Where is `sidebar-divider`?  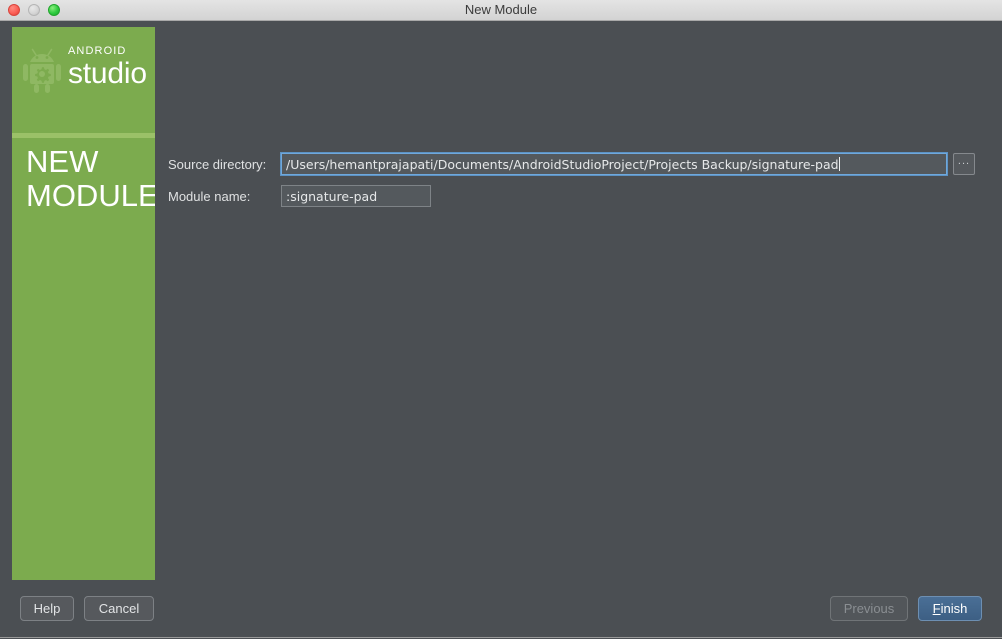
sidebar-divider is located at coordinates (83, 135).